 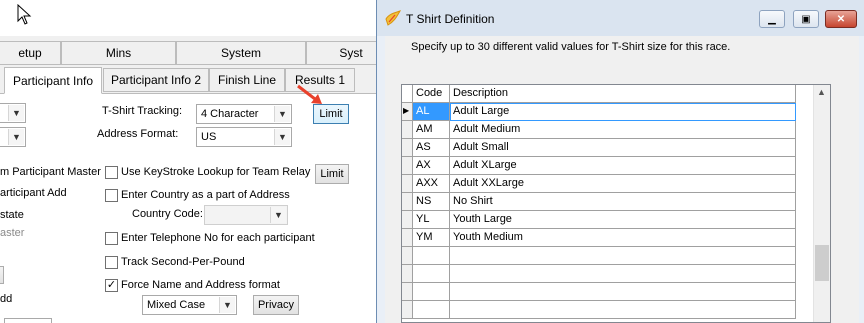 What do you see at coordinates (431, 184) in the screenshot?
I see `code-cell: AXX` at bounding box center [431, 184].